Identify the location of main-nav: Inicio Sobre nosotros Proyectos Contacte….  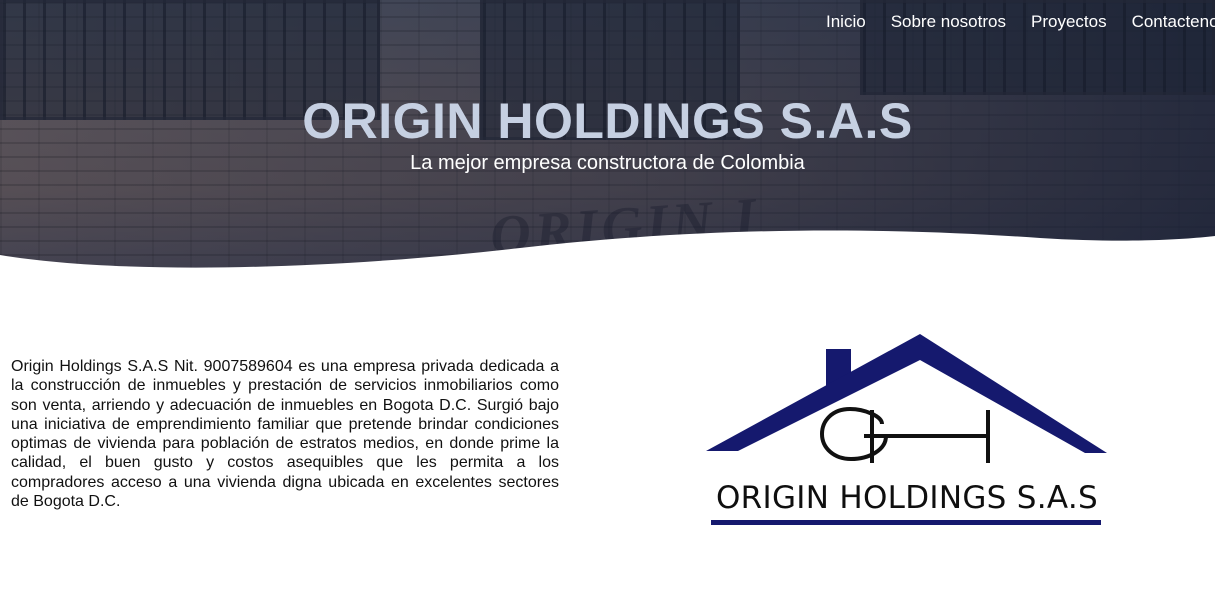
(1020, 22).